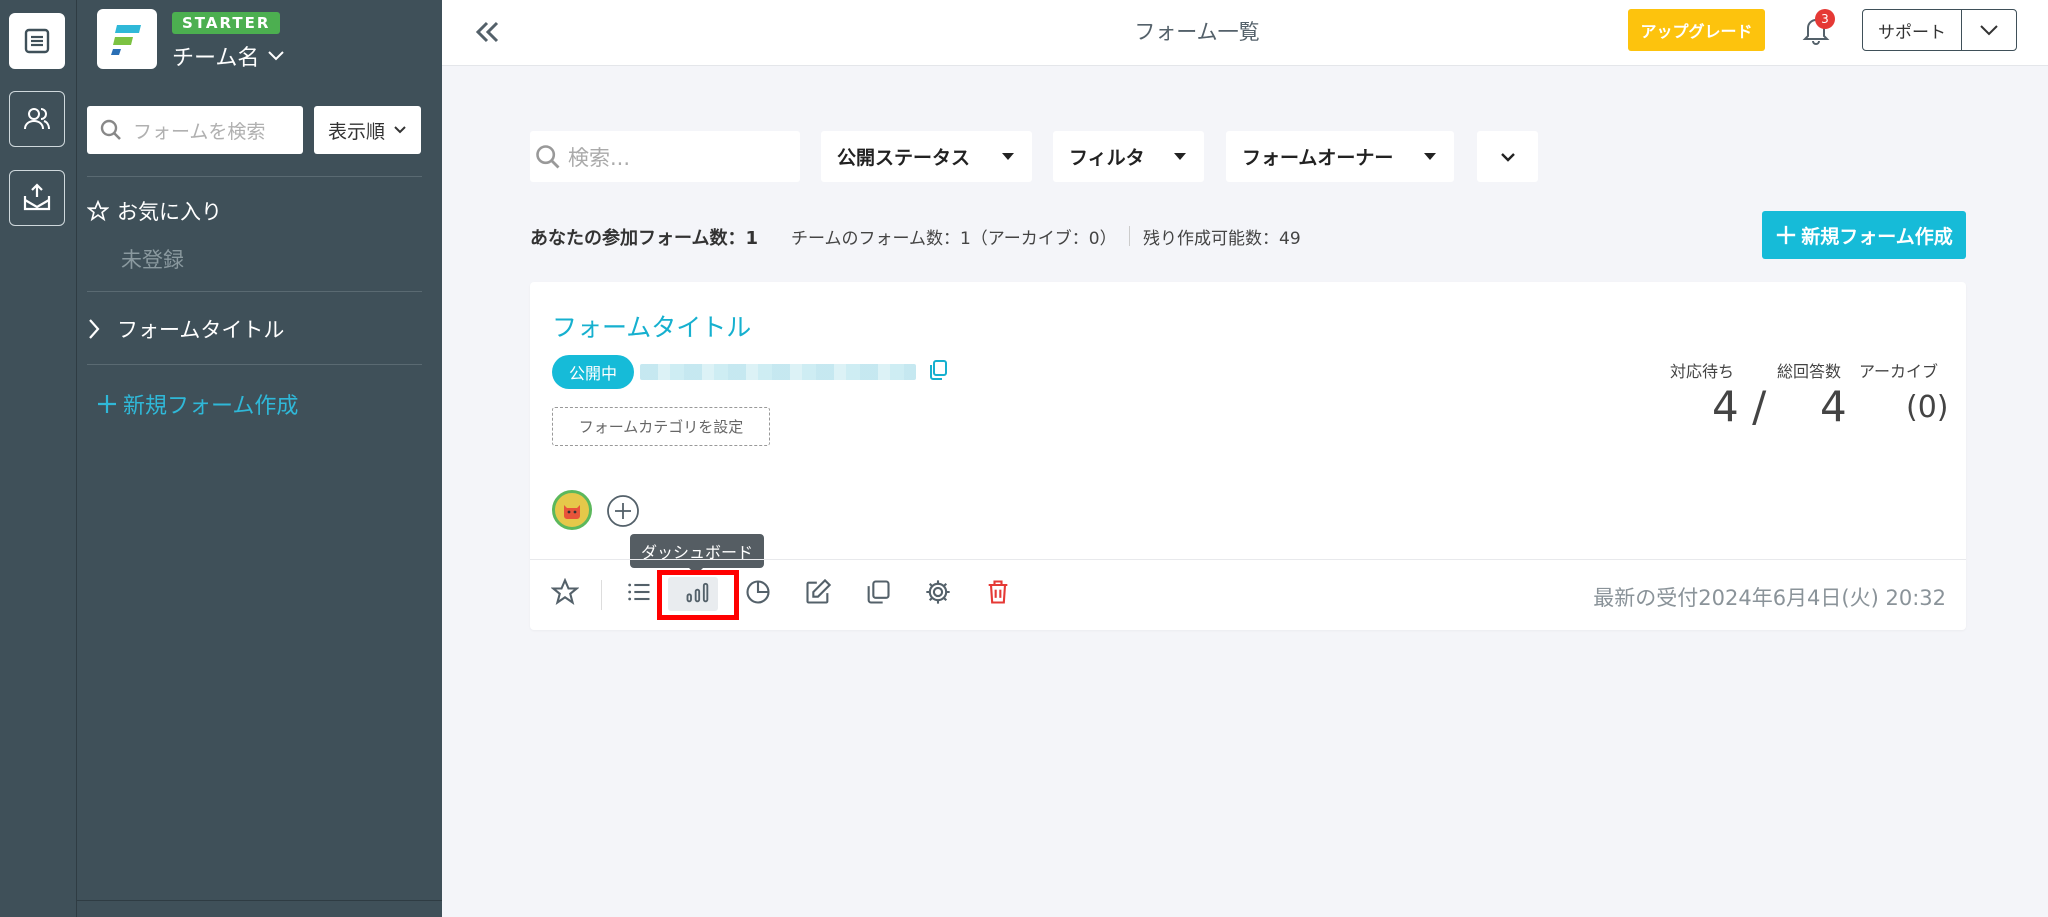 Image resolution: width=2048 pixels, height=917 pixels. I want to click on favorites-label: お気に入り, so click(169, 212).